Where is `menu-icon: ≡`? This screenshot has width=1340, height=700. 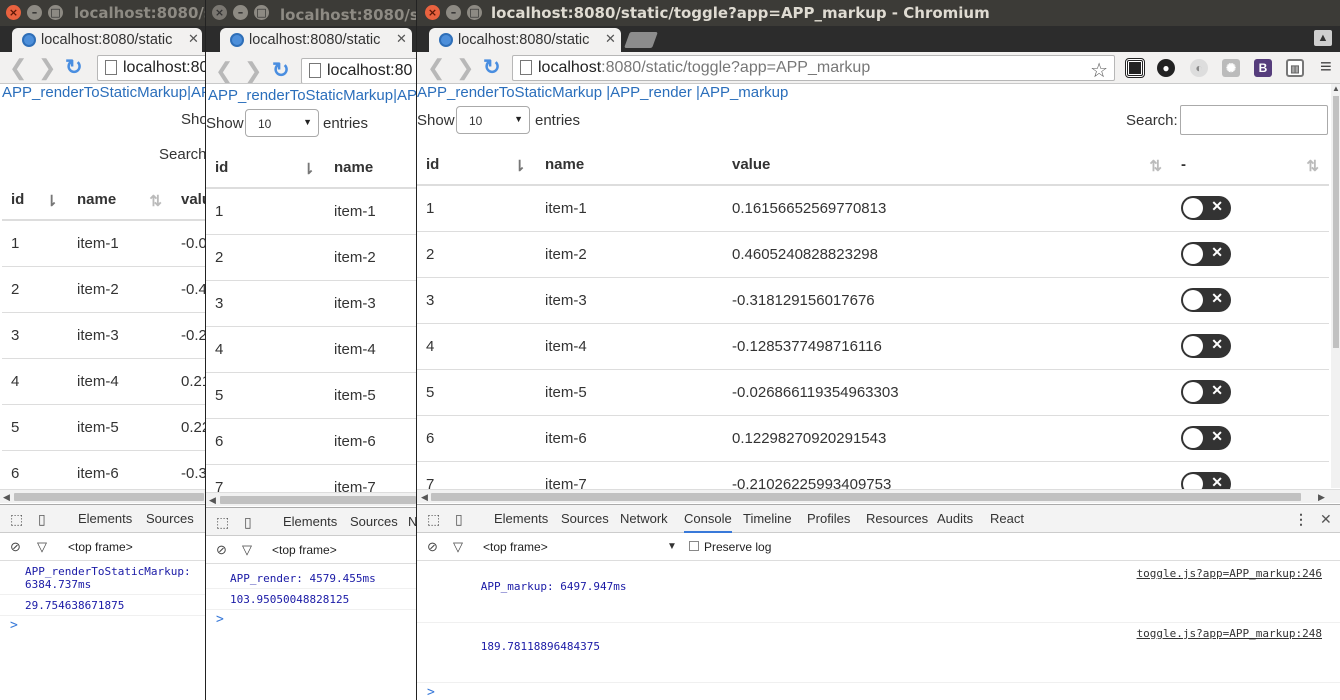 menu-icon: ≡ is located at coordinates (1326, 67).